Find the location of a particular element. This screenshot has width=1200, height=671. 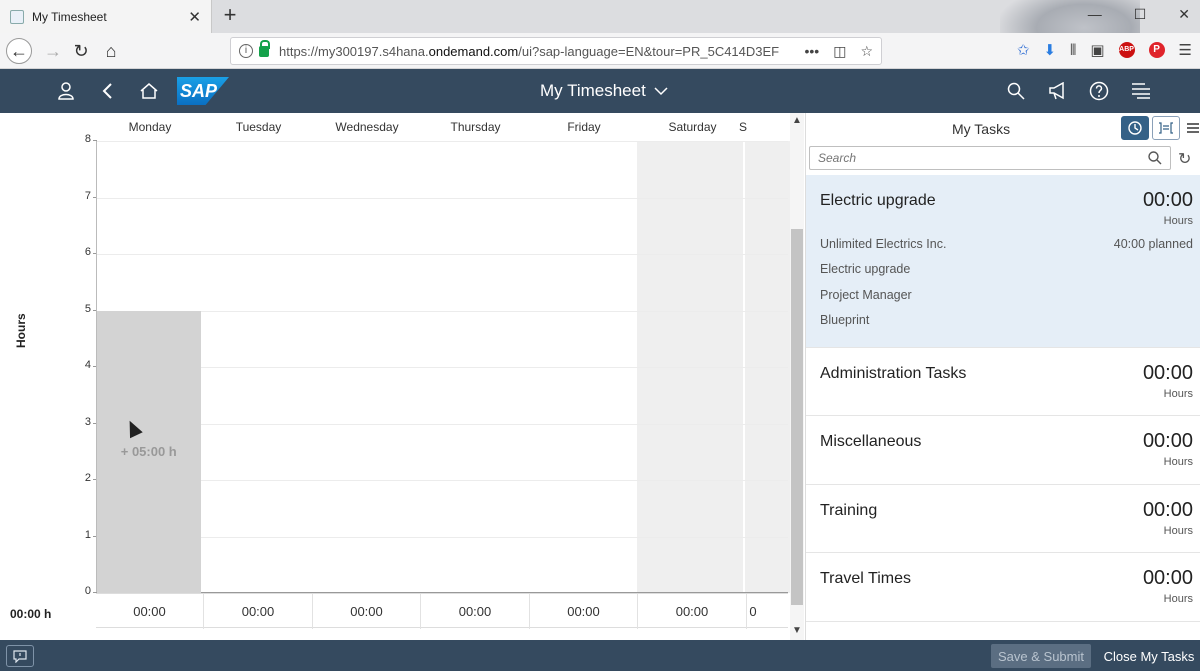

browser-tab: My Timesheet ✕ is located at coordinates (106, 16).